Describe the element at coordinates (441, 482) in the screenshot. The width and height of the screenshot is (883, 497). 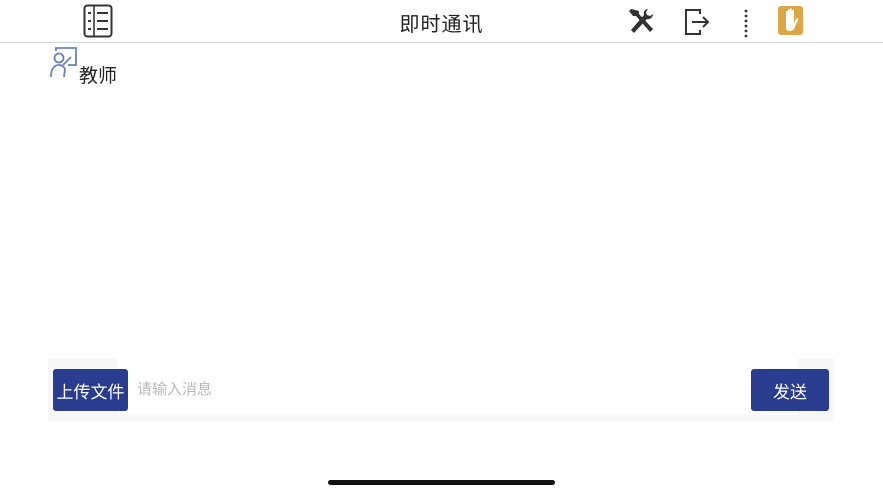
I see `home-indicator` at that location.